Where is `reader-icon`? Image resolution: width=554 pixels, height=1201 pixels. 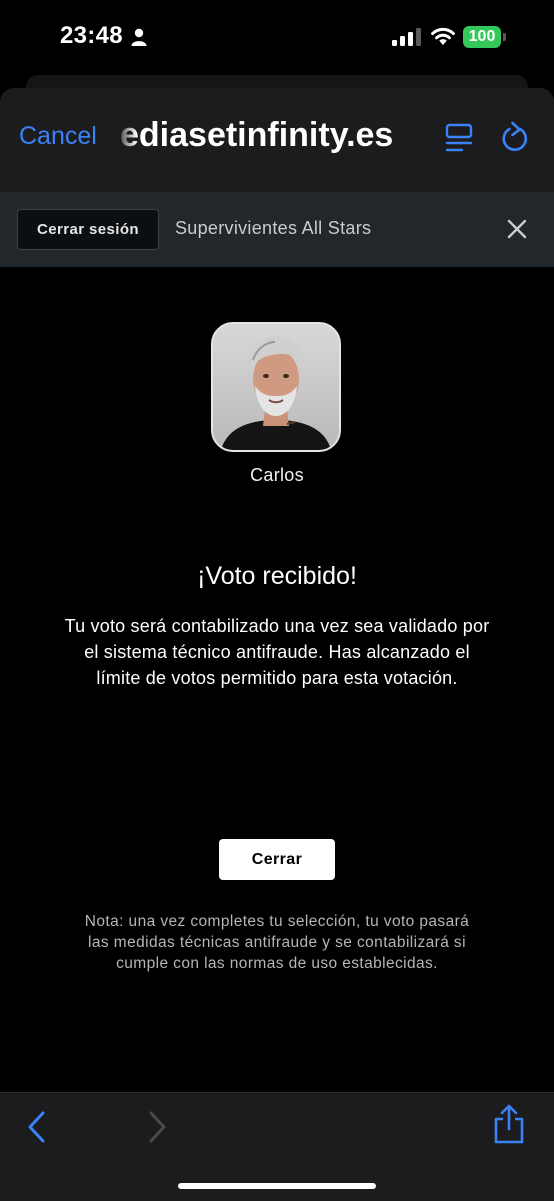
reader-icon is located at coordinates (459, 138).